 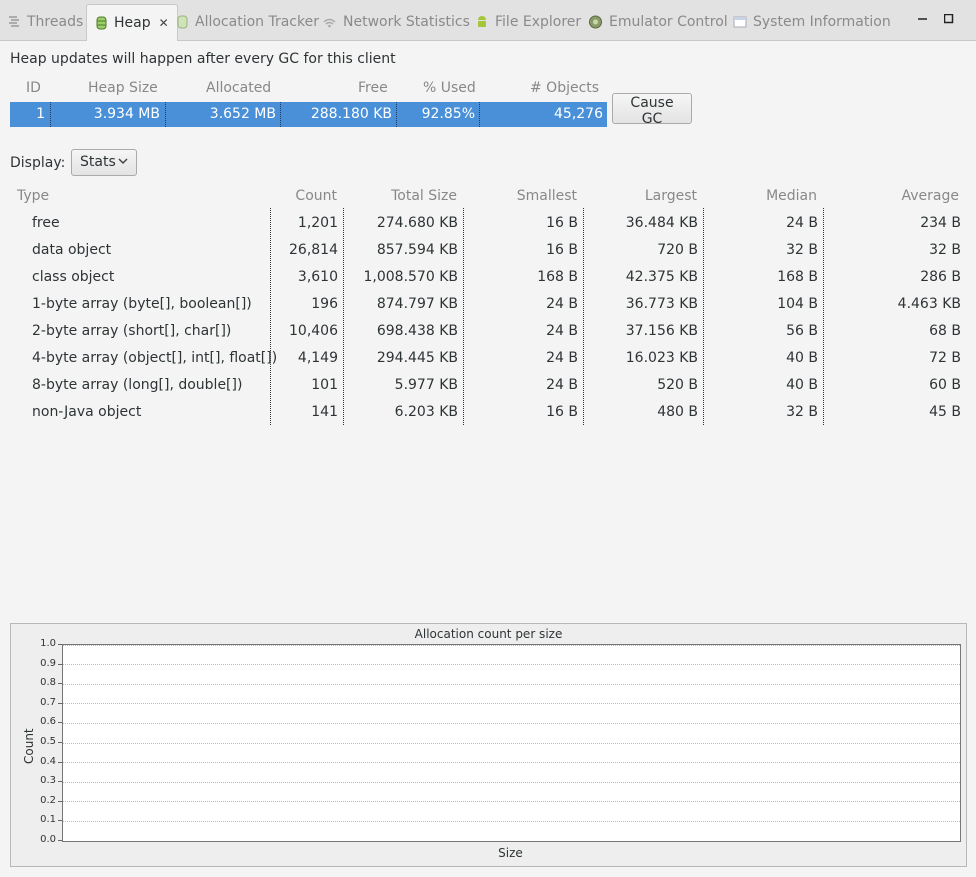 I want to click on col-header-total-size: Total Size, so click(x=424, y=196).